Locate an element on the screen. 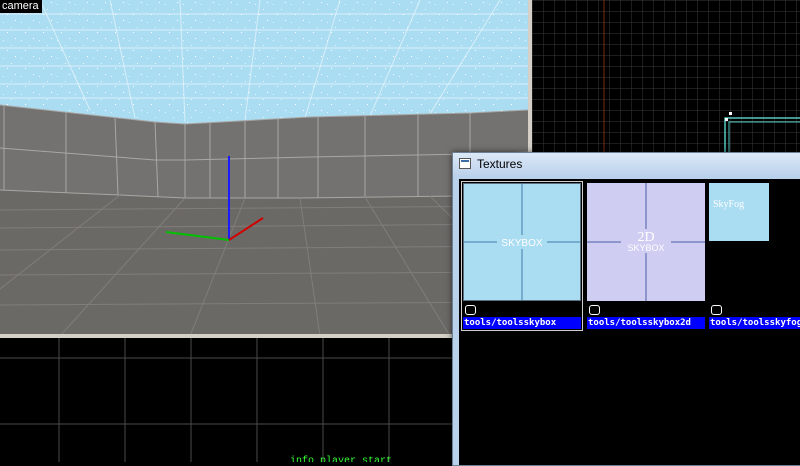 This screenshot has height=466, width=800. texture-thumbnail: SkyFog is located at coordinates (739, 212).